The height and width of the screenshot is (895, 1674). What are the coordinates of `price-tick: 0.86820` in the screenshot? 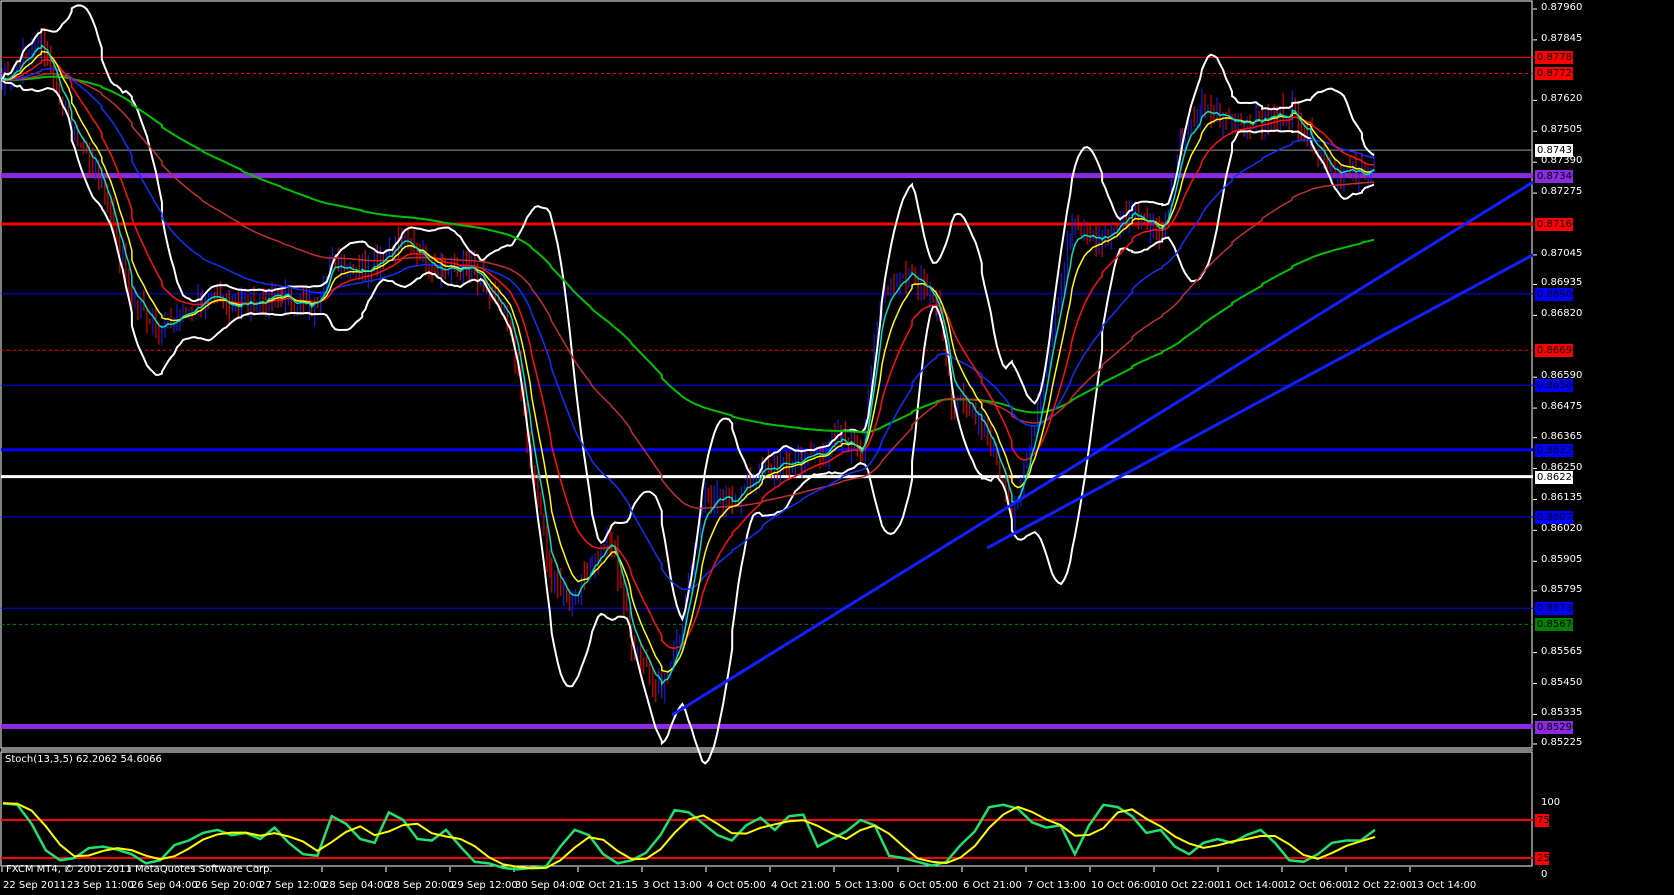 It's located at (1562, 314).